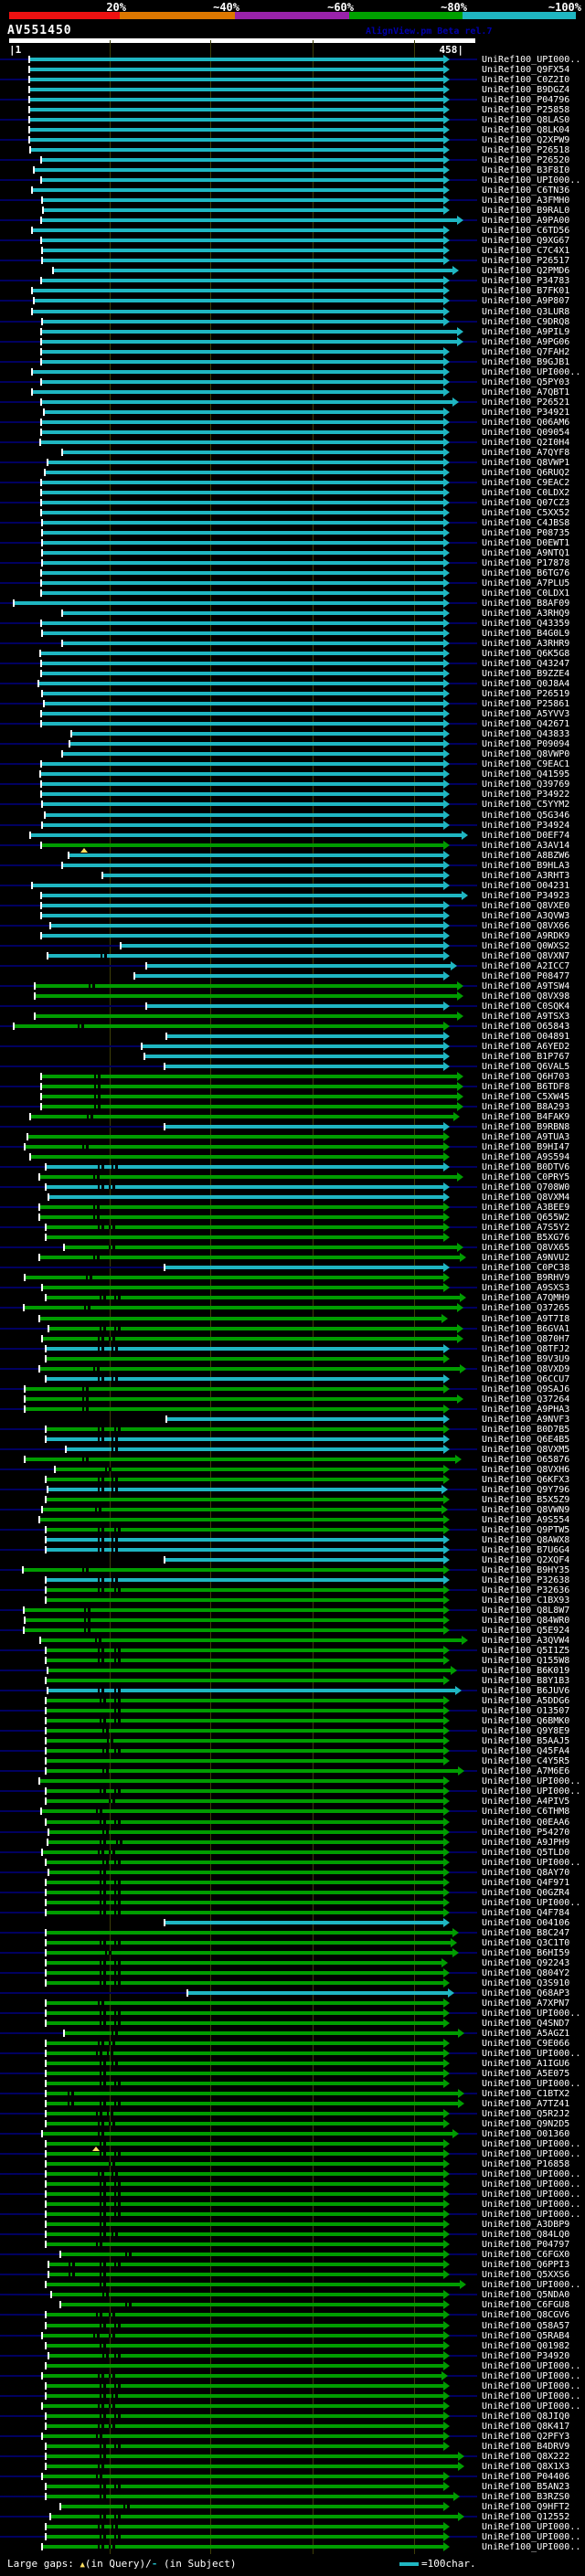 The image size is (585, 2576). I want to click on hit-label: UniRef100_Q6BMK0, so click(525, 1721).